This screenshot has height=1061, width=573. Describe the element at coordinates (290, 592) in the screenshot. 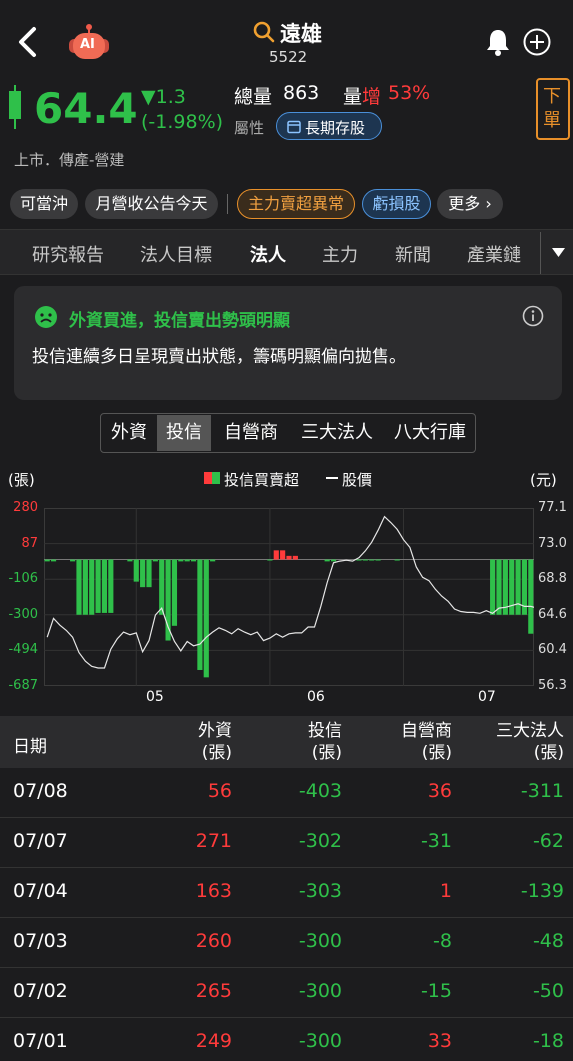

I see `price-line` at that location.